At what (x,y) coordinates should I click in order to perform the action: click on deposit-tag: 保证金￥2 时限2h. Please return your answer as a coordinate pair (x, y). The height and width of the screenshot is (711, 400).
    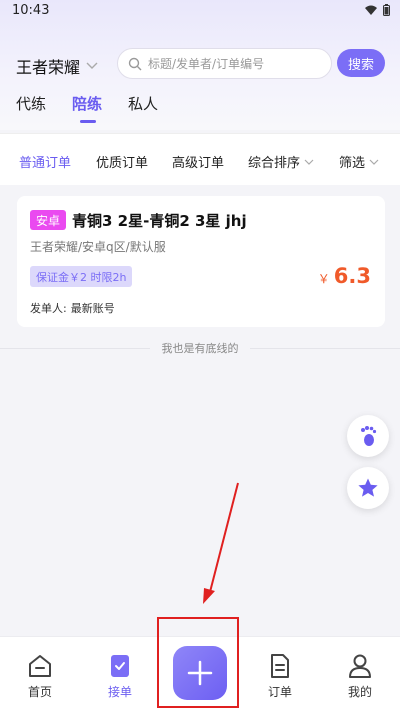
    Looking at the image, I should click on (81, 276).